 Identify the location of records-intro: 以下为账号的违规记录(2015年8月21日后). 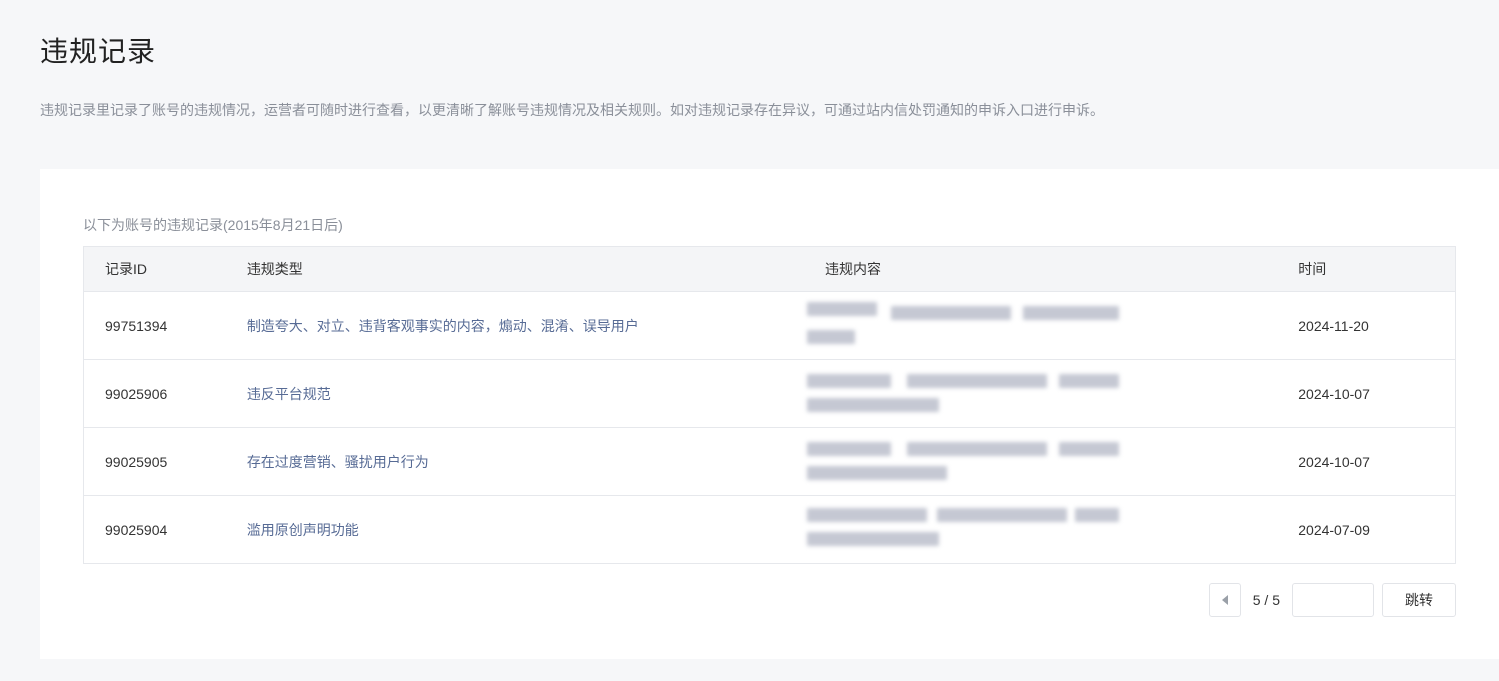
(213, 225).